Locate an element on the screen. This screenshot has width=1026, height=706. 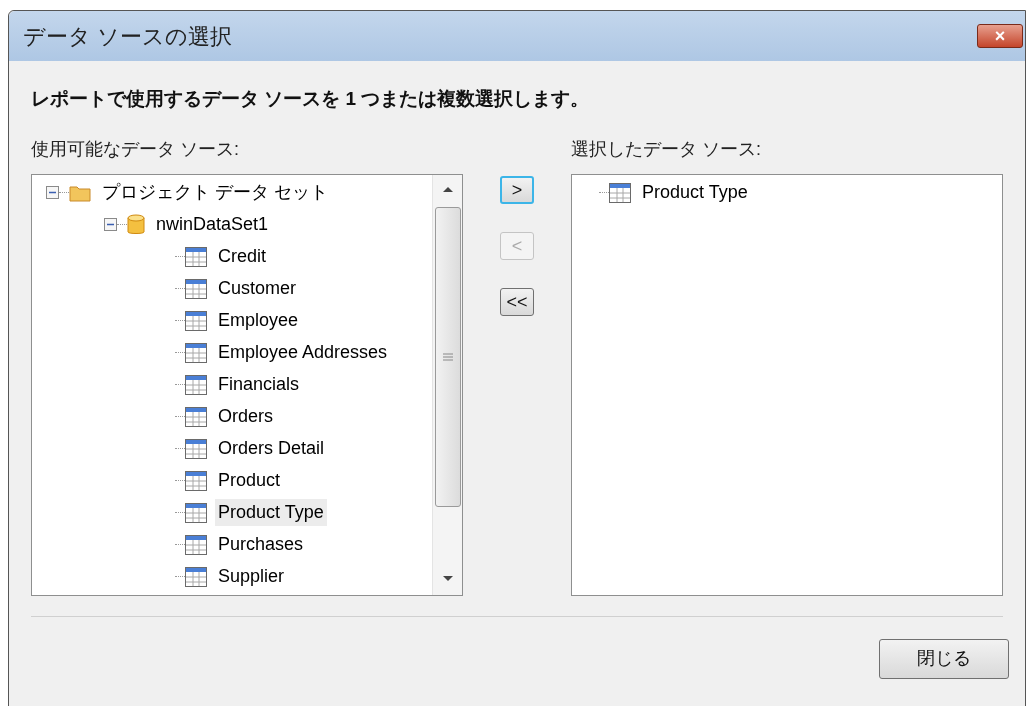
scroll-down-icon is located at coordinates (447, 578).